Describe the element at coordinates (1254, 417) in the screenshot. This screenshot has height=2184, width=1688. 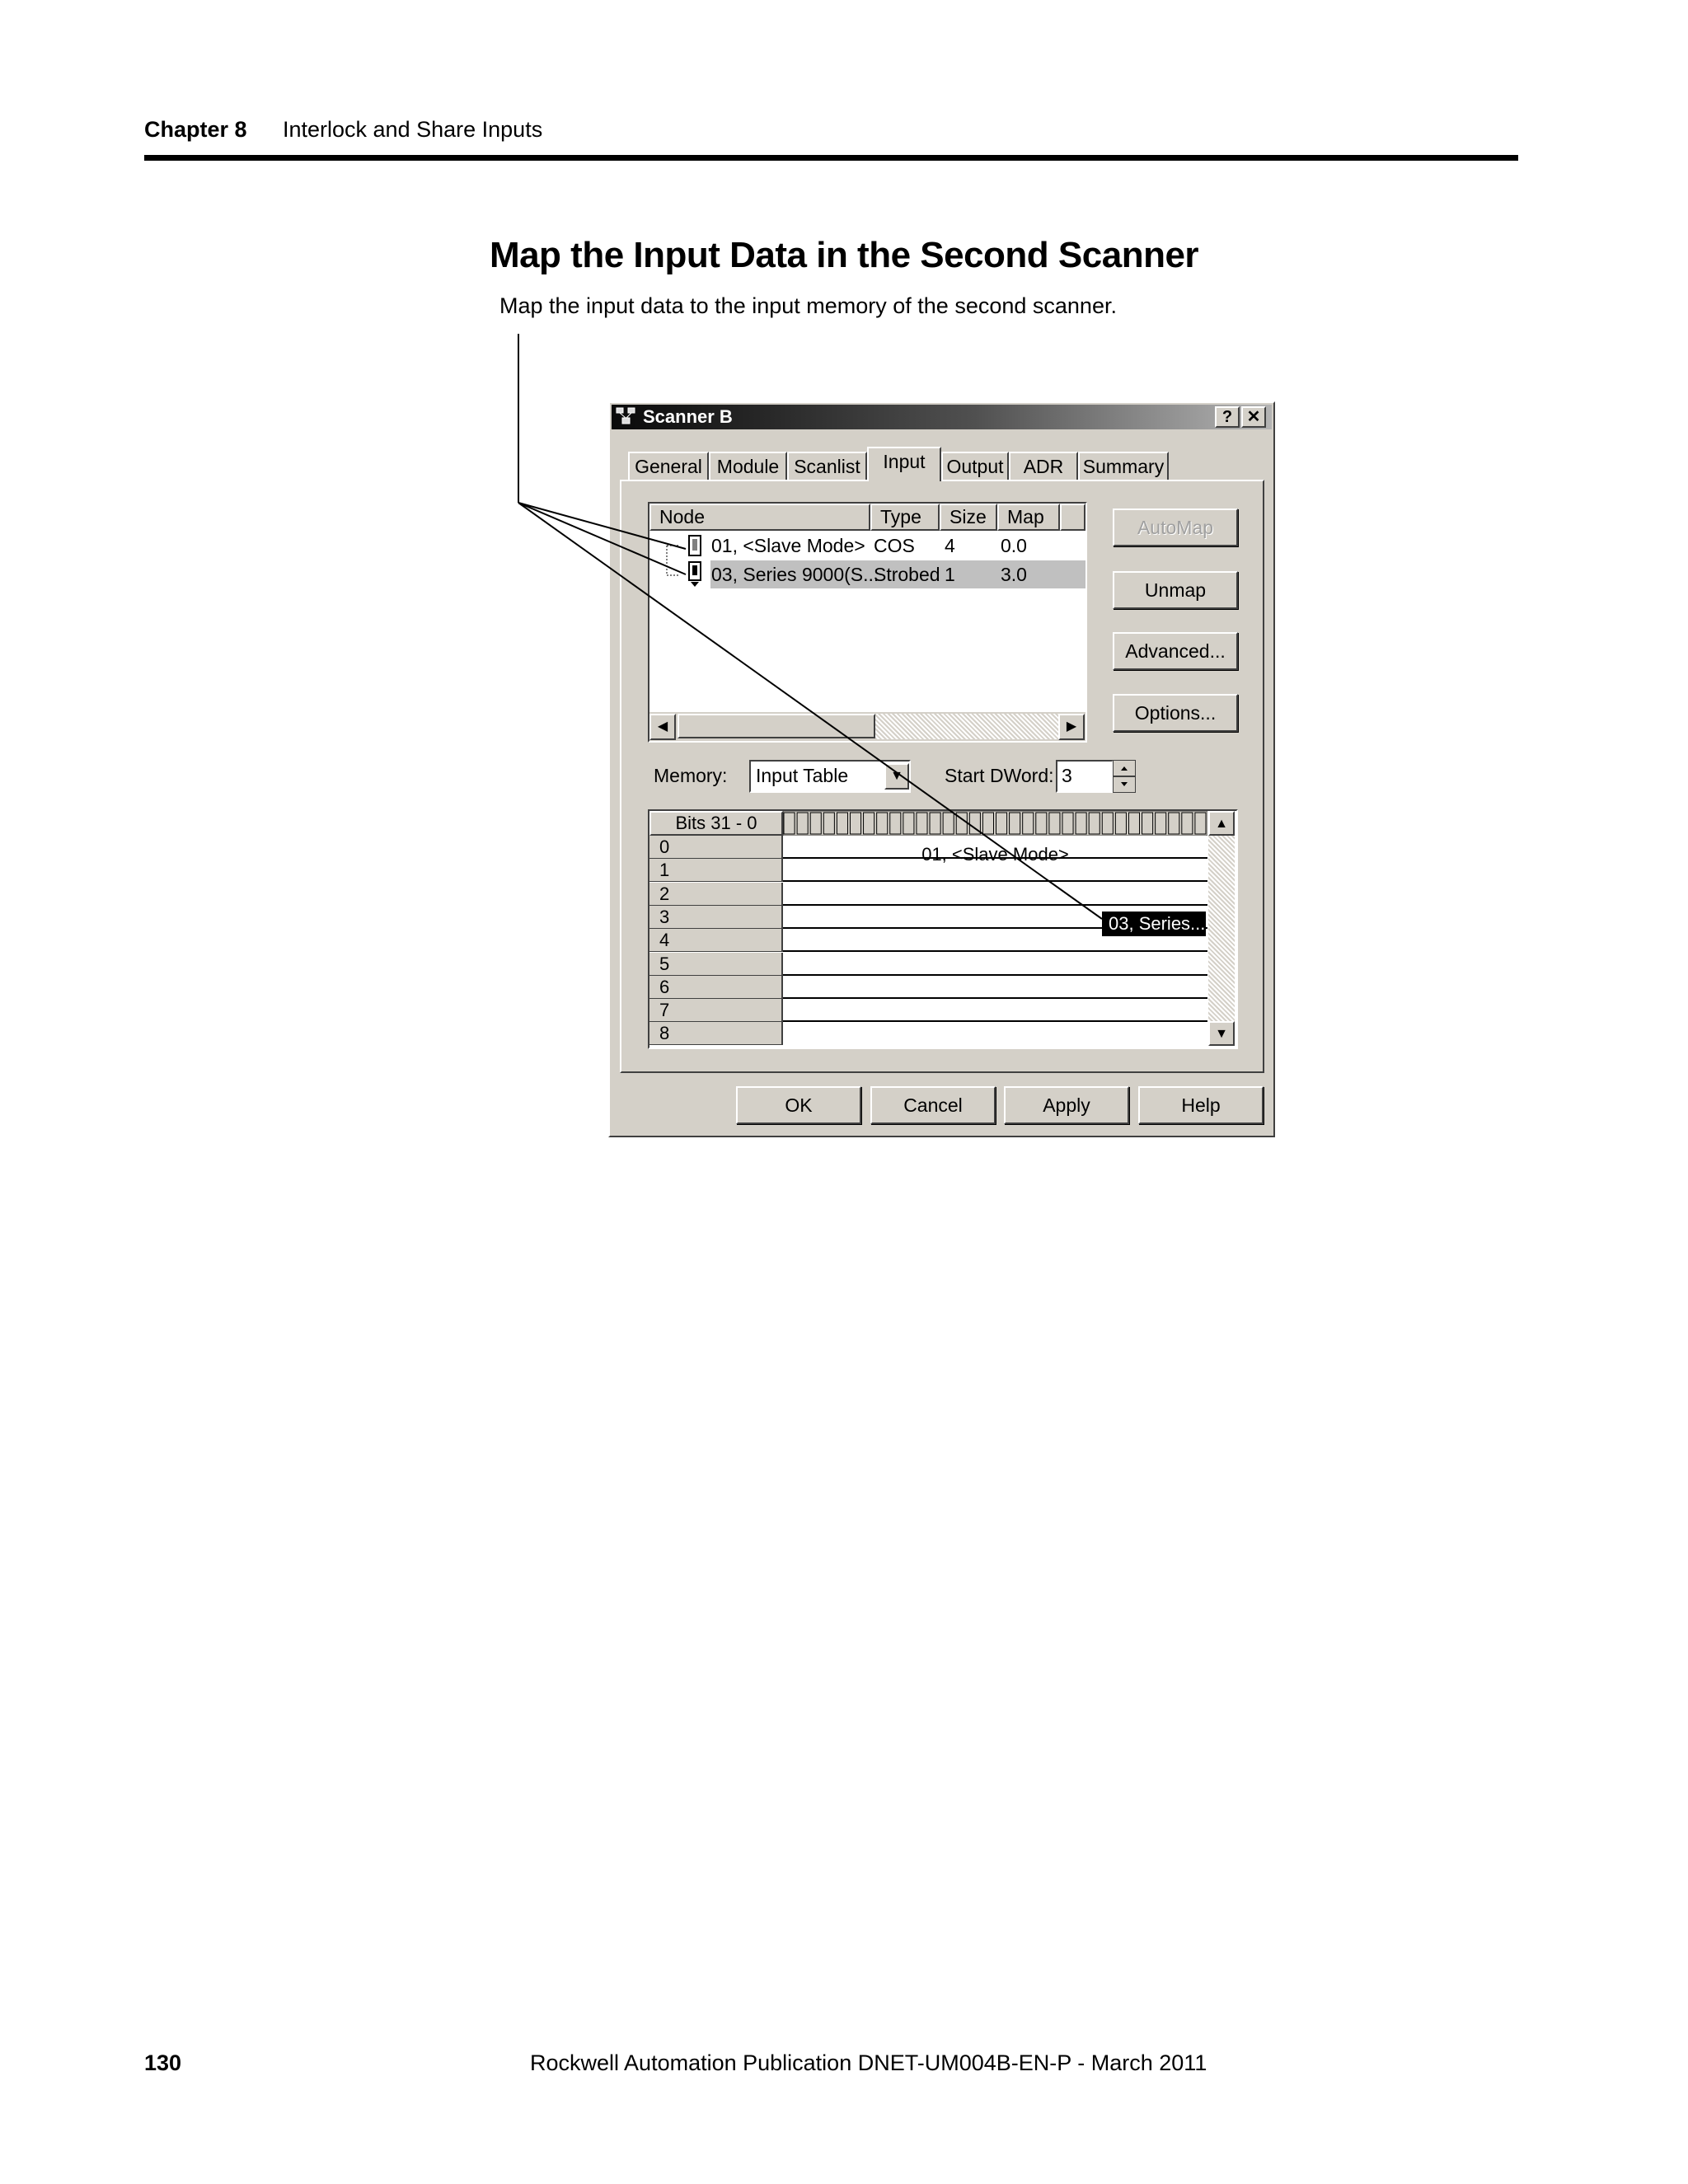
I see `close-button: ✕` at that location.